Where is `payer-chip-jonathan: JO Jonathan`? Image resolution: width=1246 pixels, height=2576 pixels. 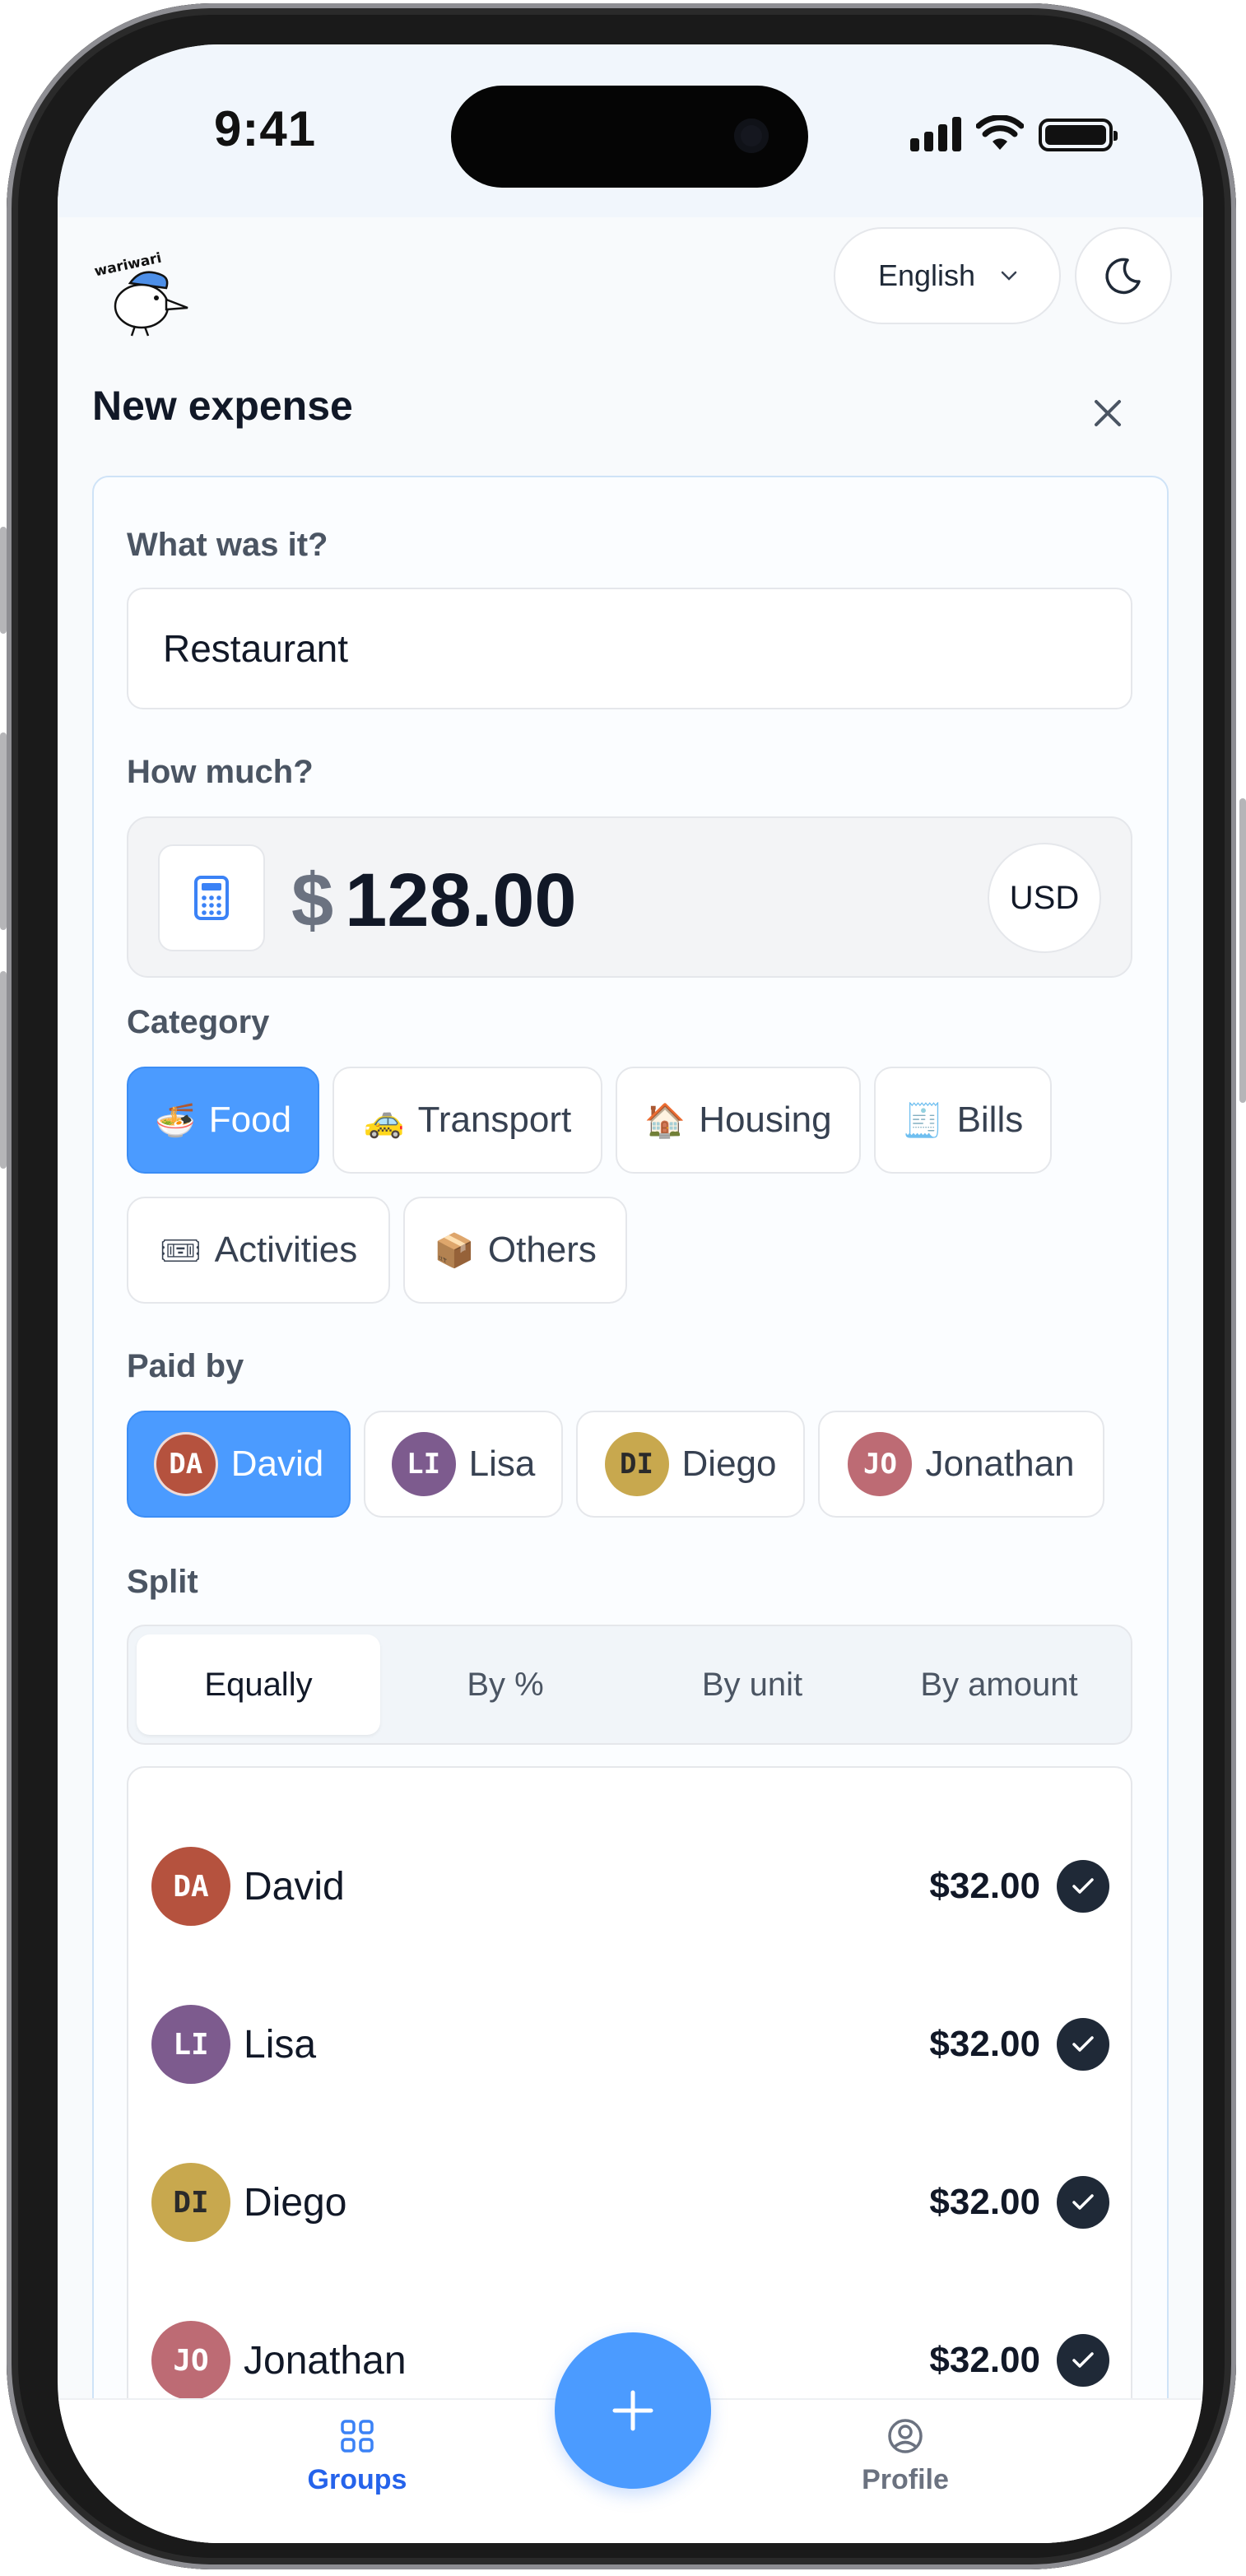 payer-chip-jonathan: JO Jonathan is located at coordinates (961, 1464).